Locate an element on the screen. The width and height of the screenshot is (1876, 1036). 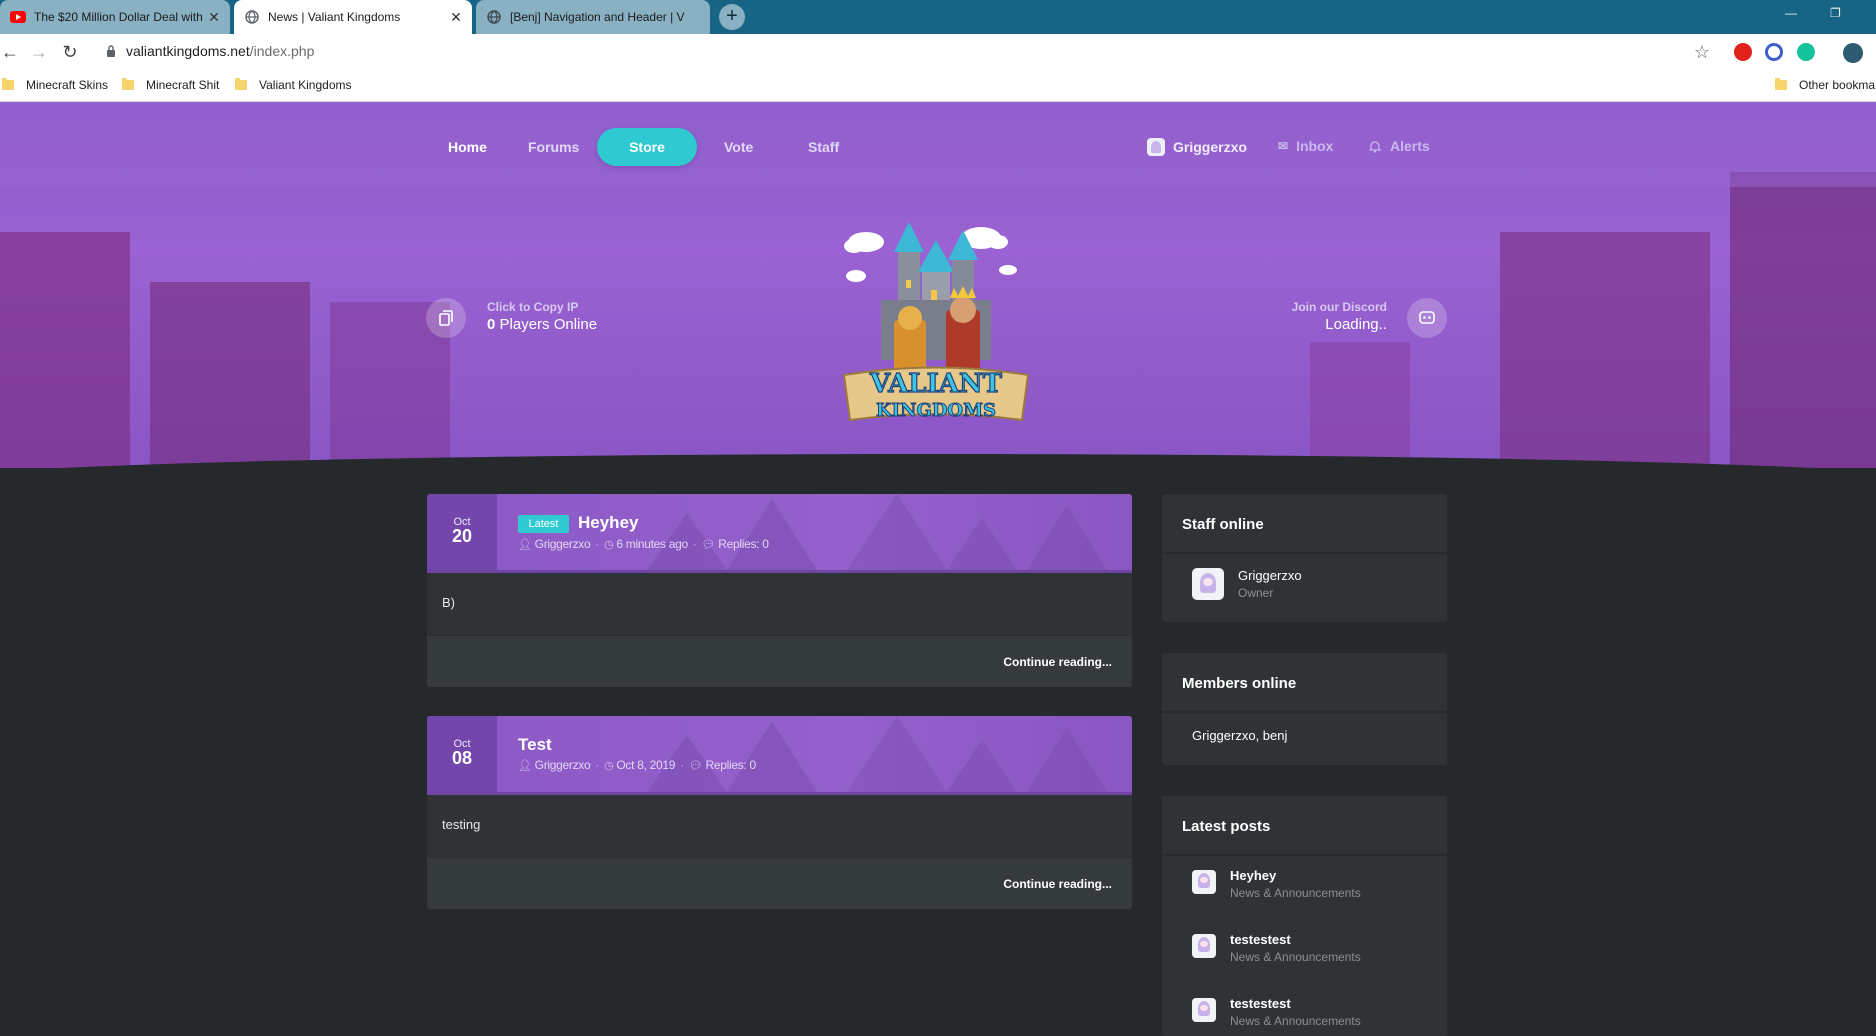
minimize-icon: — is located at coordinates (1791, 13).